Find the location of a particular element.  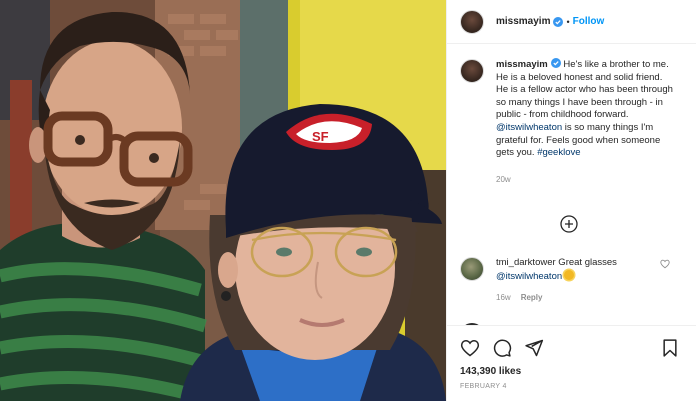

caption-timestamp: 20w is located at coordinates (586, 180).